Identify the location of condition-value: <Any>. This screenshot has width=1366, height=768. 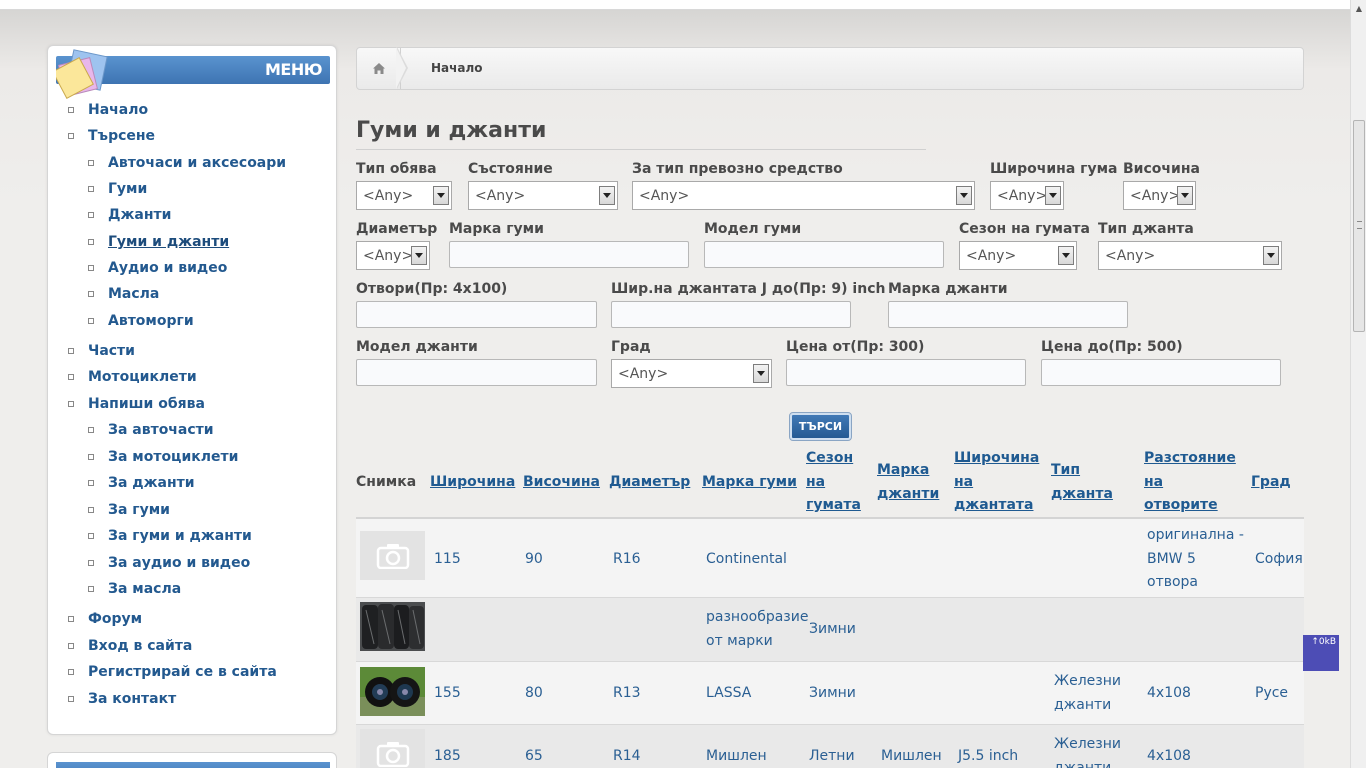
(500, 196).